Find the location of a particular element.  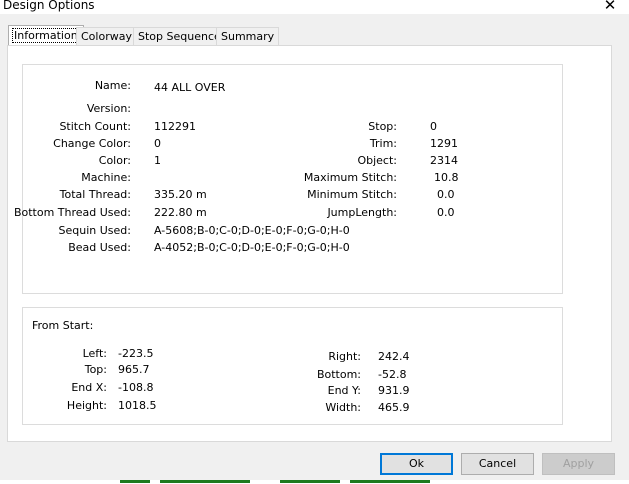

tab-summary: Summary is located at coordinates (248, 36).